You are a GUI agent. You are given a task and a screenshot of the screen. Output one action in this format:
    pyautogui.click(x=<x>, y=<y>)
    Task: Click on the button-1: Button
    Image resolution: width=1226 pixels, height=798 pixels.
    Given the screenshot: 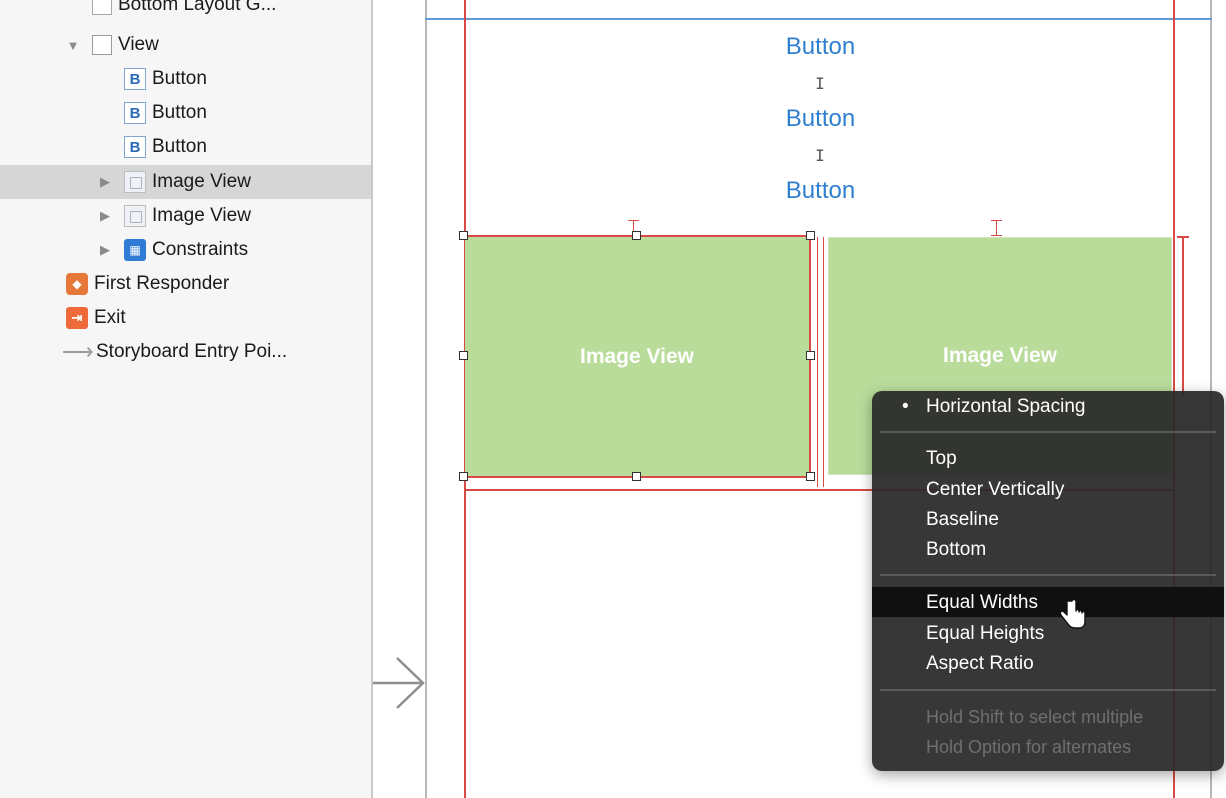 What is the action you would take?
    pyautogui.click(x=820, y=47)
    